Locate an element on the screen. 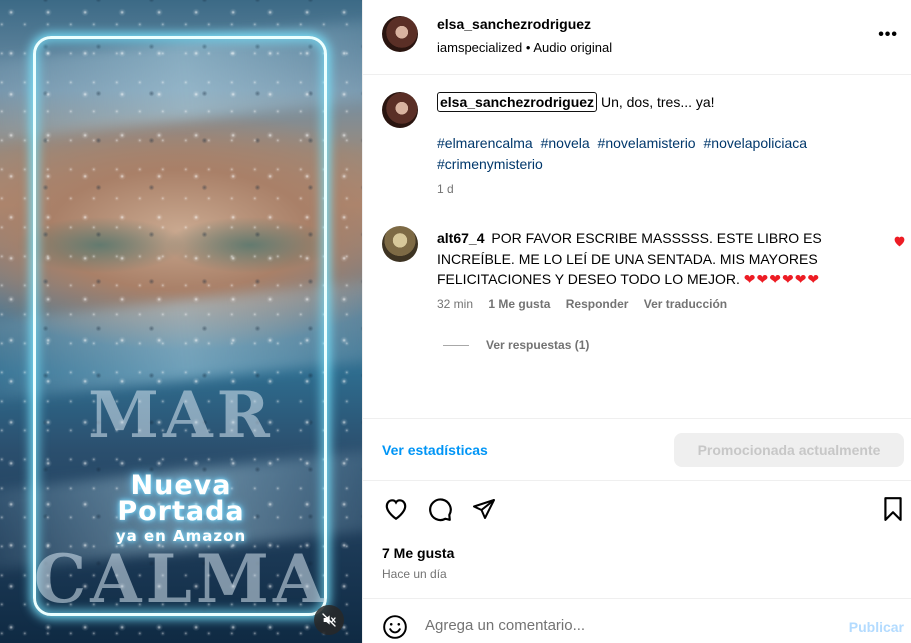  promoted-button: Promocionada actualmente is located at coordinates (789, 450).